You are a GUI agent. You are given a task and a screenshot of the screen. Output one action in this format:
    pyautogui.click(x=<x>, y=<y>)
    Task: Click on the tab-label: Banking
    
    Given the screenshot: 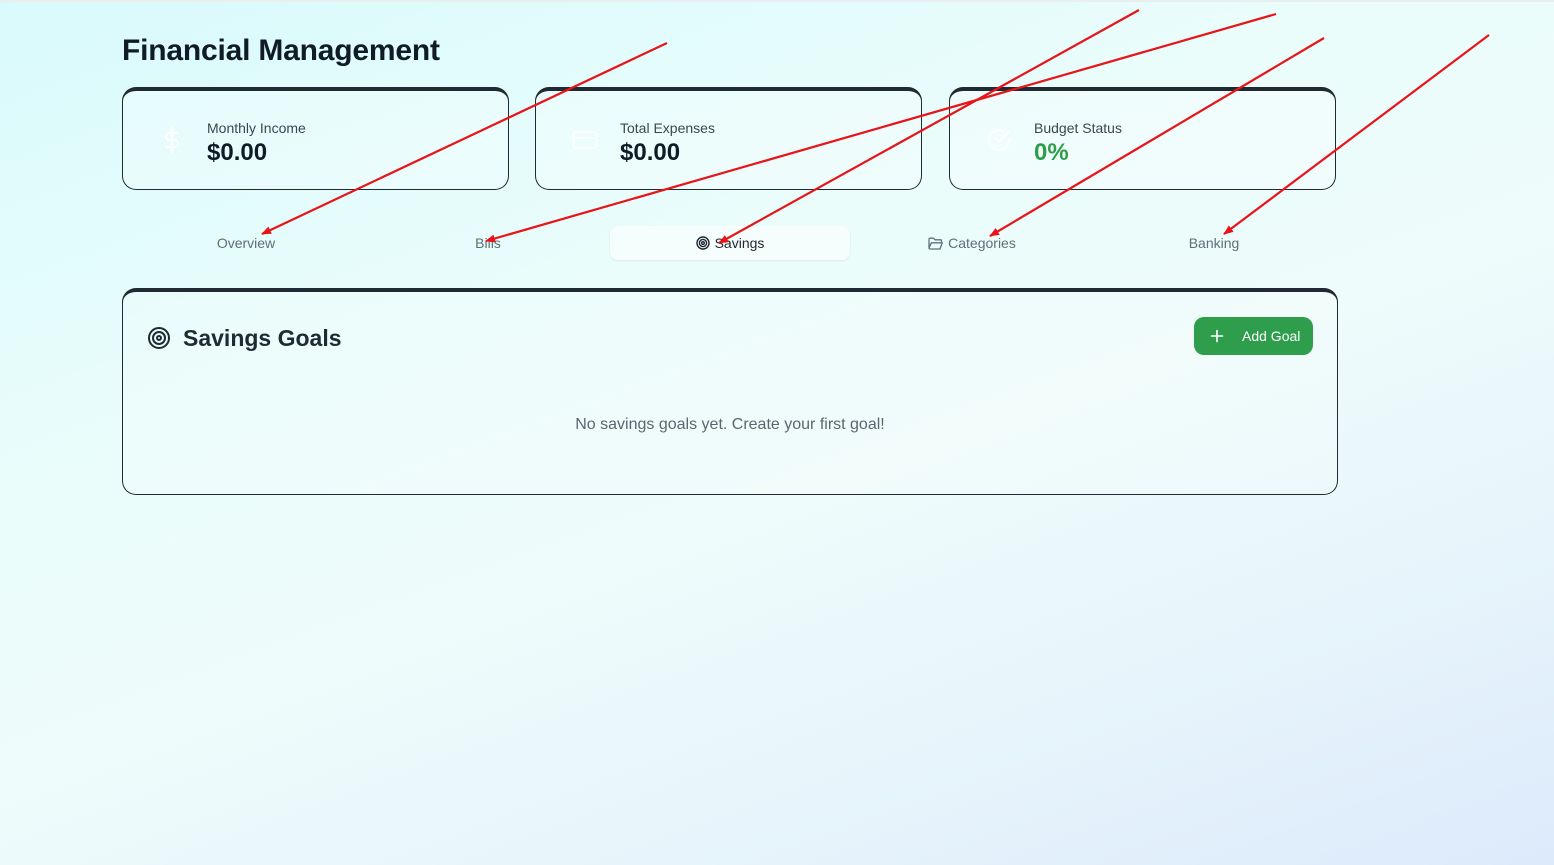 What is the action you would take?
    pyautogui.click(x=1214, y=243)
    